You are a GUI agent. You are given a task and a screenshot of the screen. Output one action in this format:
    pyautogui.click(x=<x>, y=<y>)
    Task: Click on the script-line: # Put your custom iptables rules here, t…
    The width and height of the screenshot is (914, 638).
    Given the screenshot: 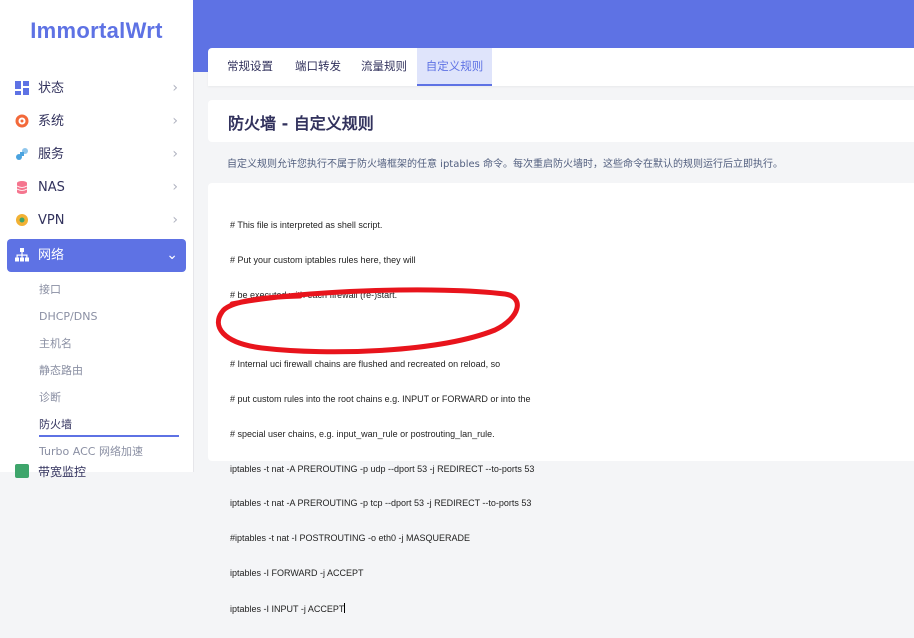 What is the action you would take?
    pyautogui.click(x=323, y=259)
    